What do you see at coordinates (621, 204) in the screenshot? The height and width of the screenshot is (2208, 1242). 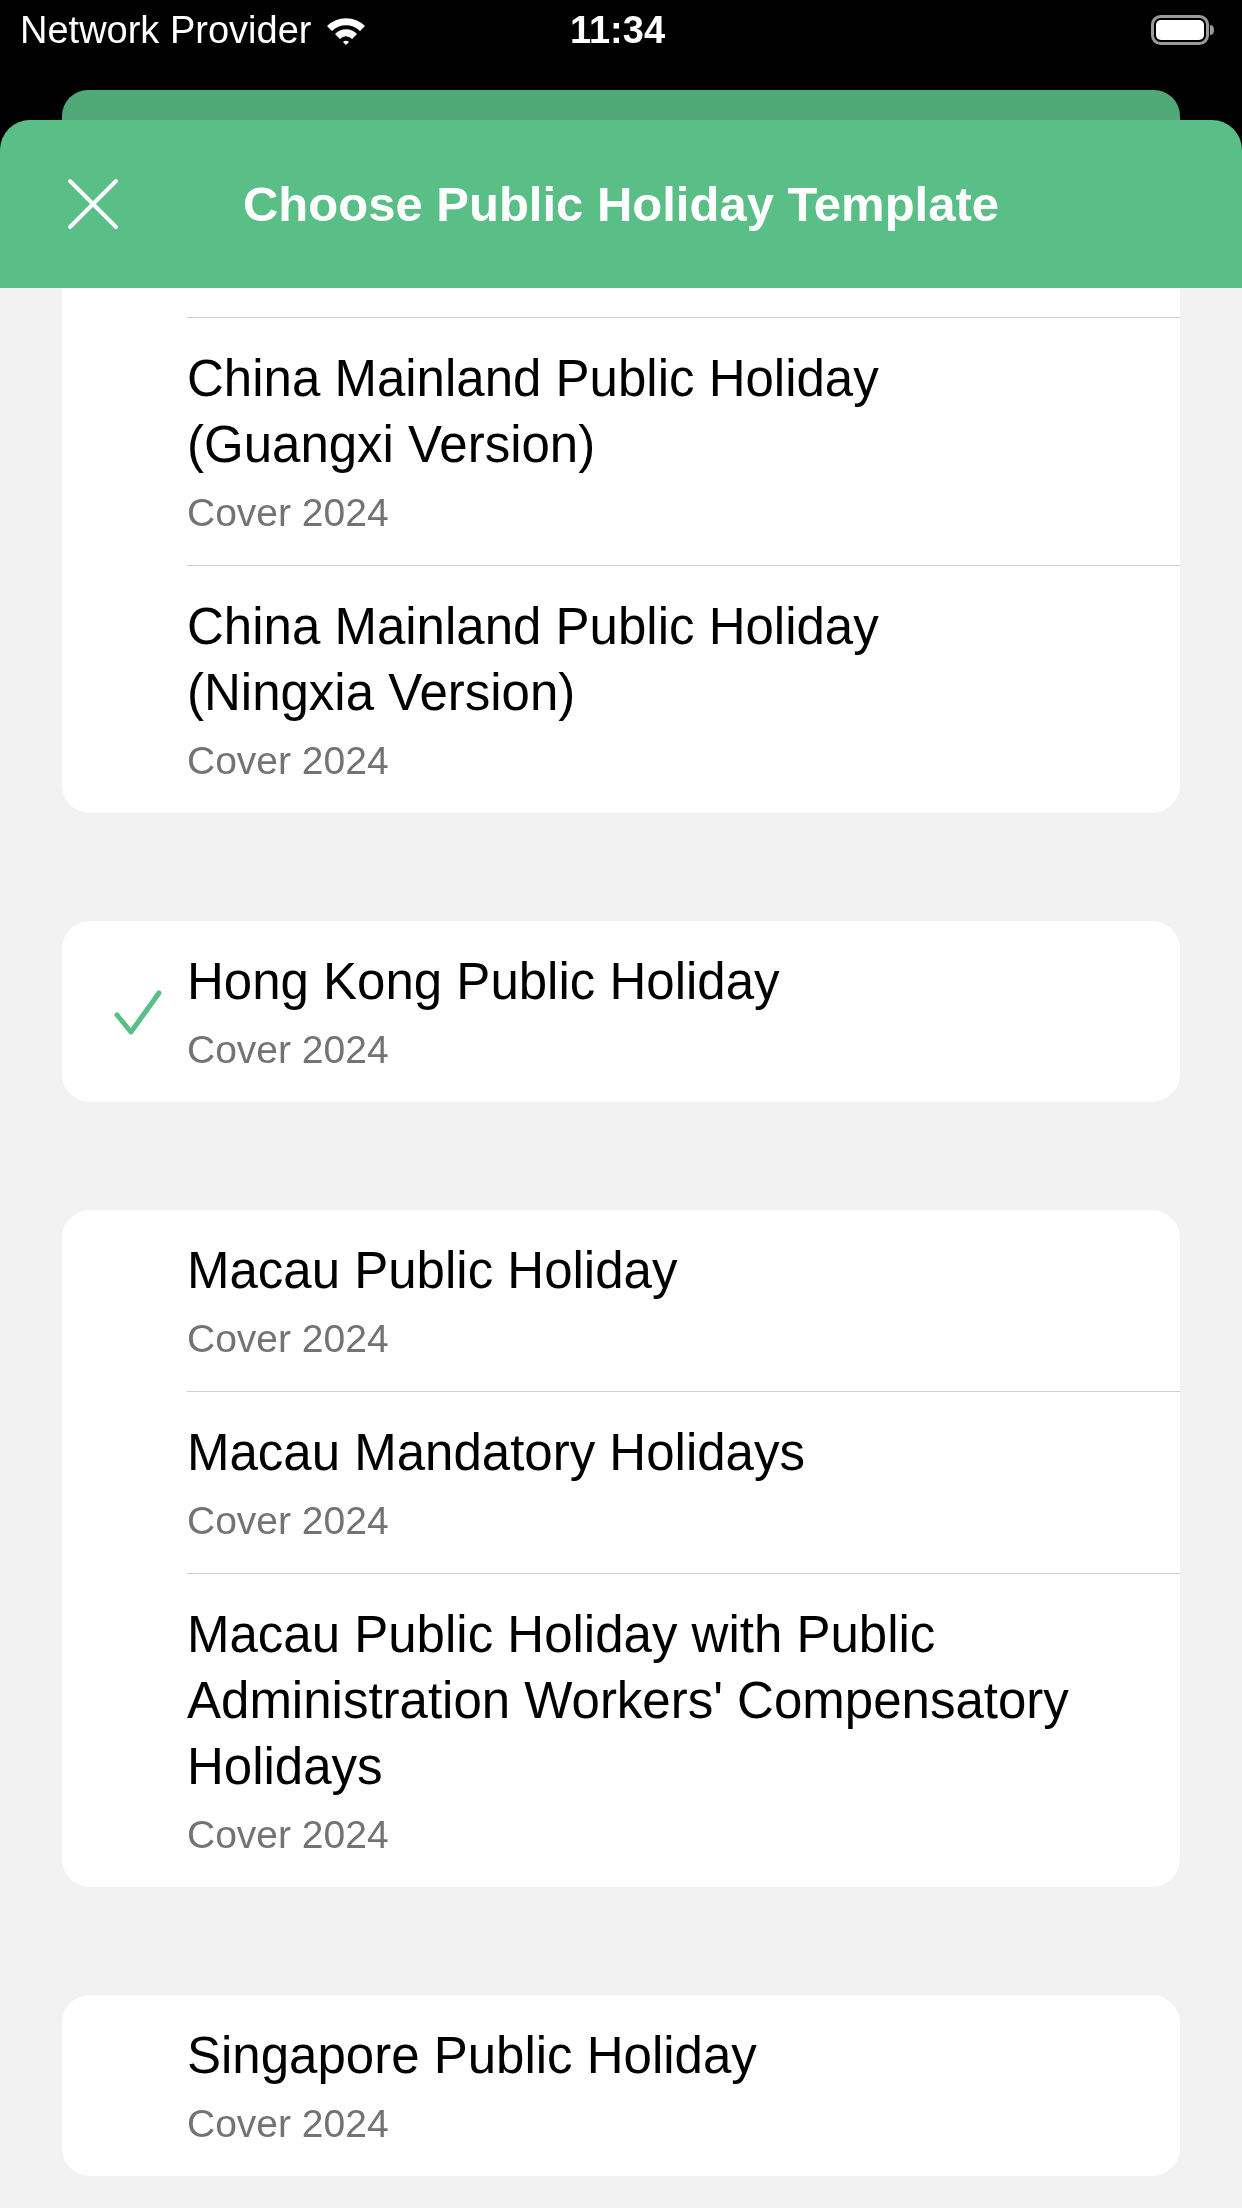 I see `header-title: Choose Public Holiday Template` at bounding box center [621, 204].